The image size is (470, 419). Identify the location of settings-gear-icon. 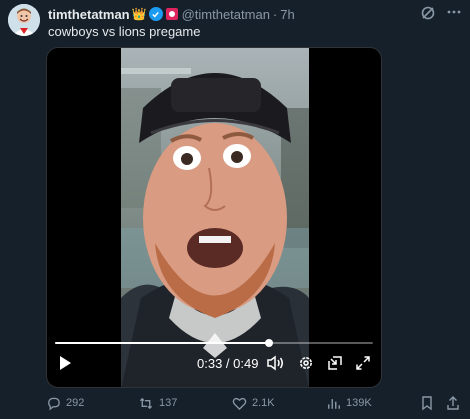
(306, 363).